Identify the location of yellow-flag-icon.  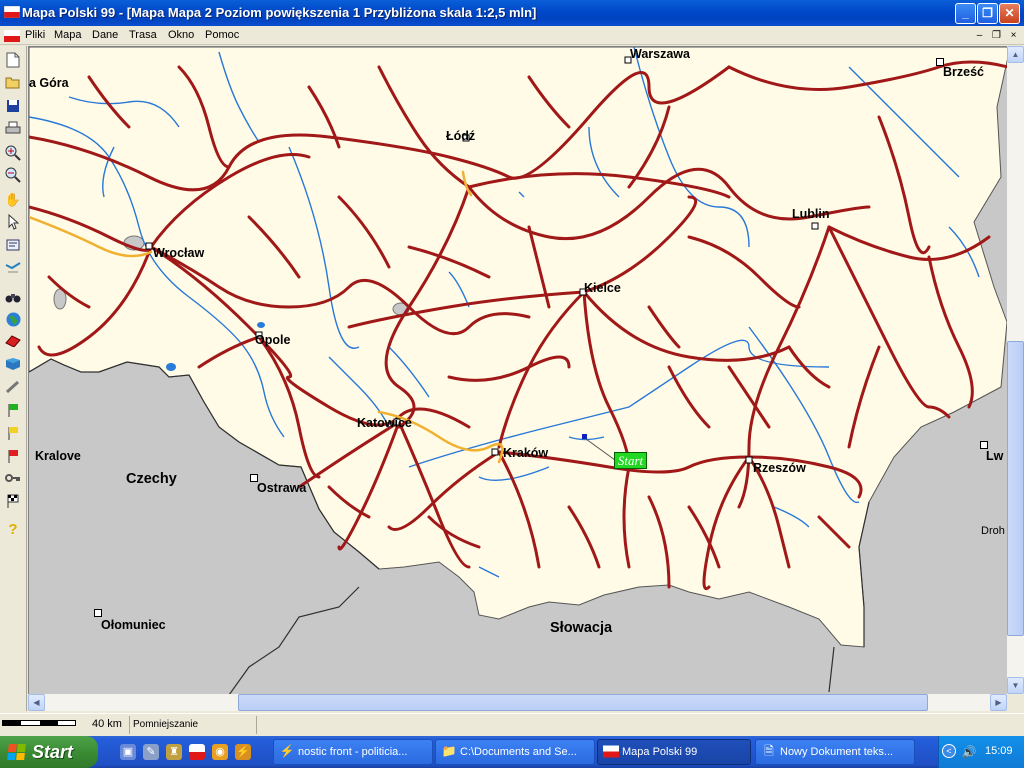
(13, 433).